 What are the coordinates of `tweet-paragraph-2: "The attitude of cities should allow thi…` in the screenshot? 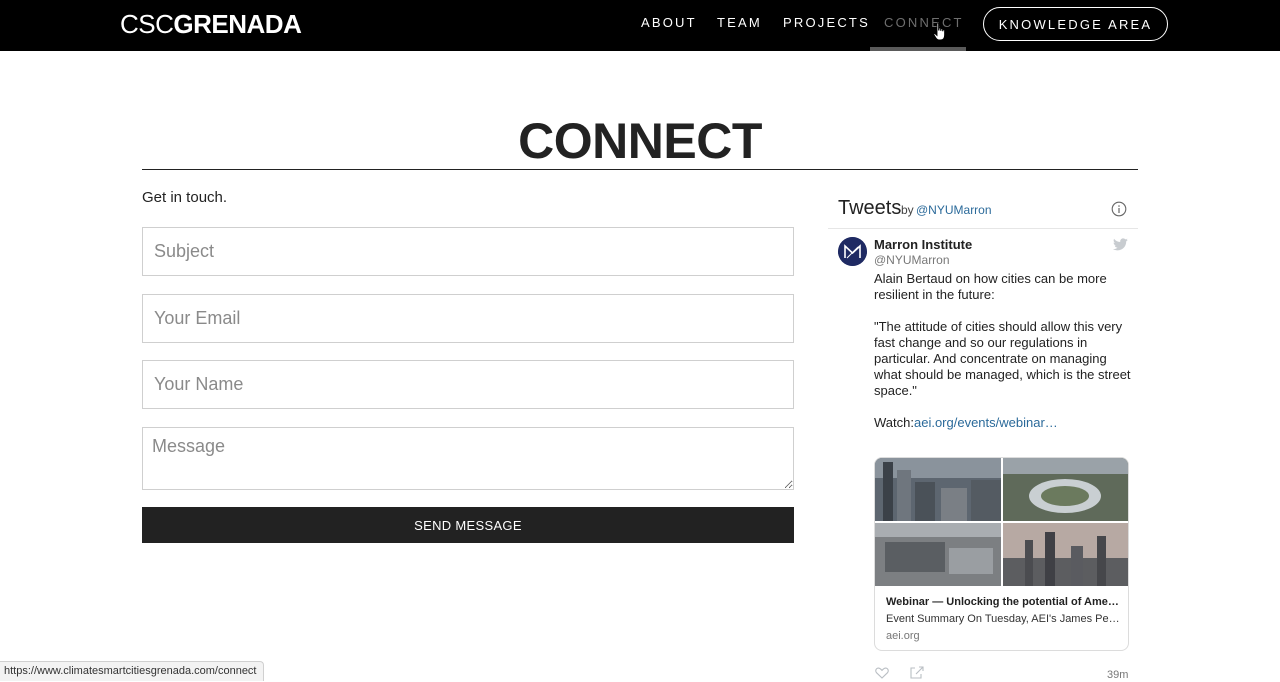 It's located at (1002, 358).